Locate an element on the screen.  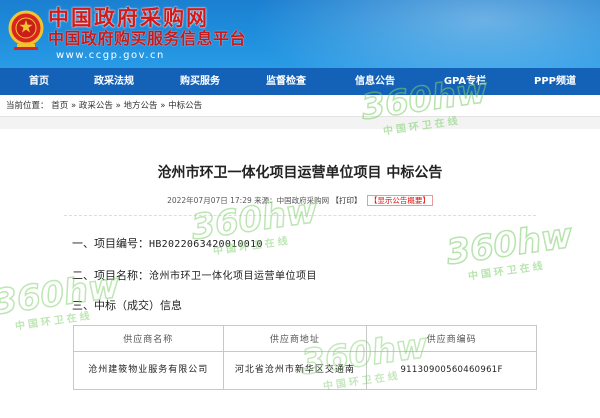
main-nav: 首页 政采法规 购买服务 监督检查 信息公告 GPA专栏 PPP频道 is located at coordinates (300, 81).